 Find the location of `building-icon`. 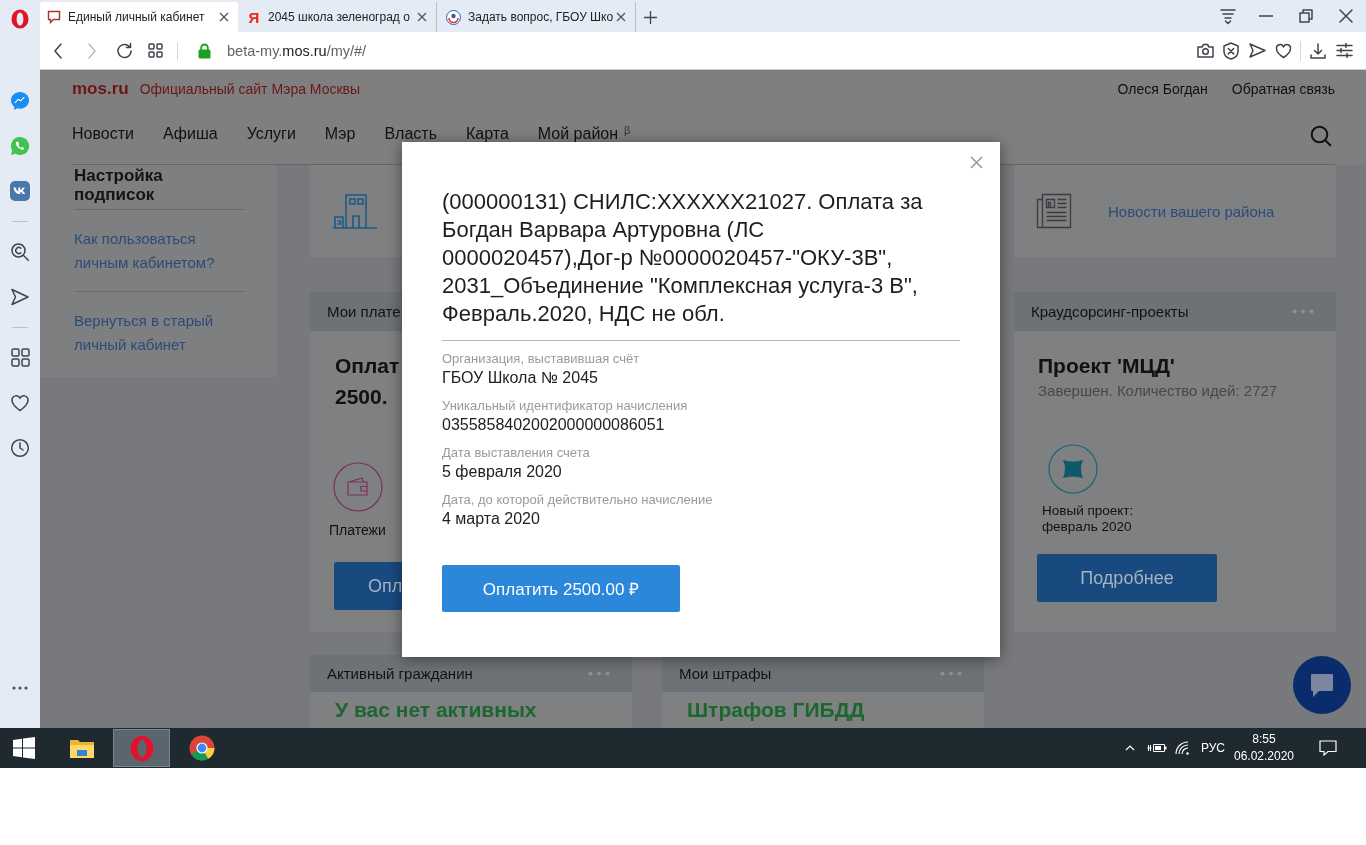

building-icon is located at coordinates (355, 211).